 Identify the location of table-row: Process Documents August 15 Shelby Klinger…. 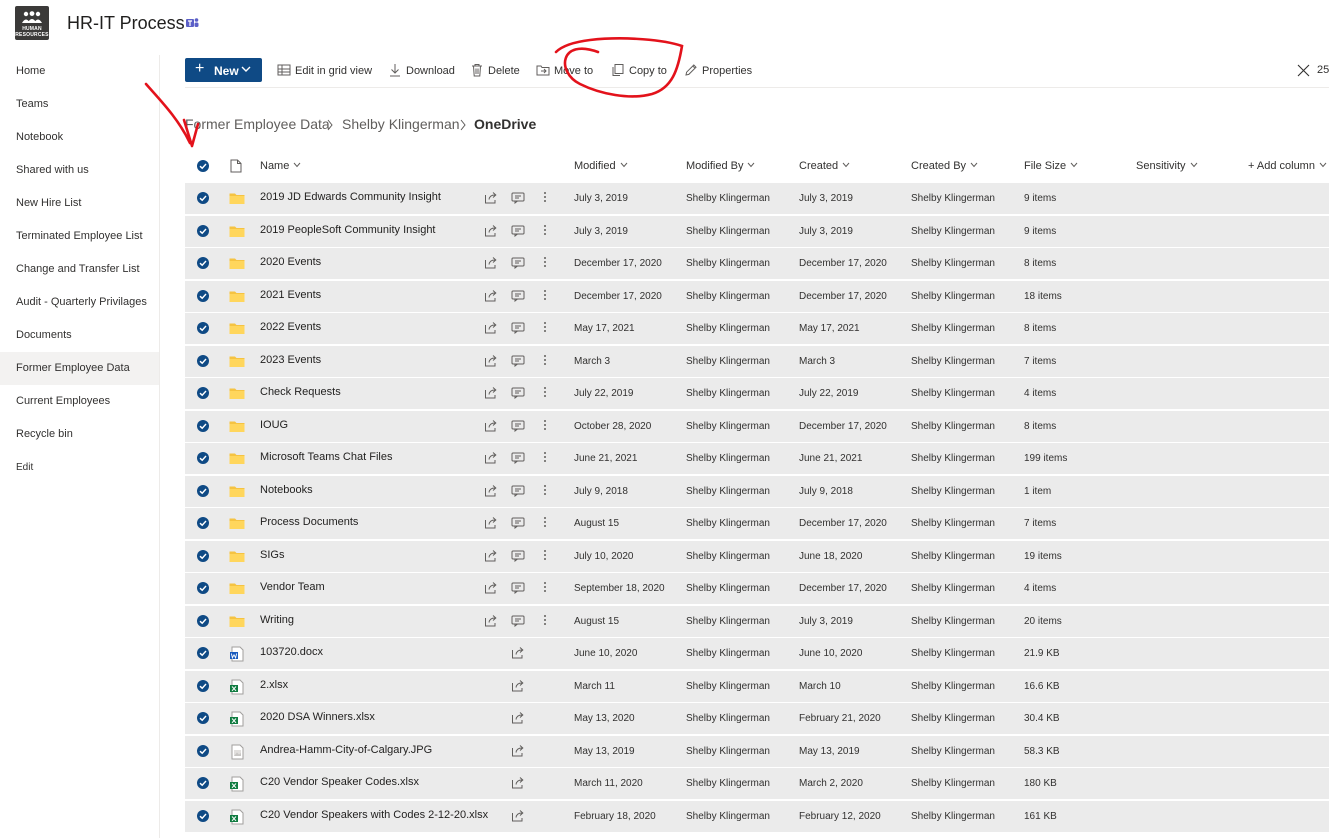
(757, 523).